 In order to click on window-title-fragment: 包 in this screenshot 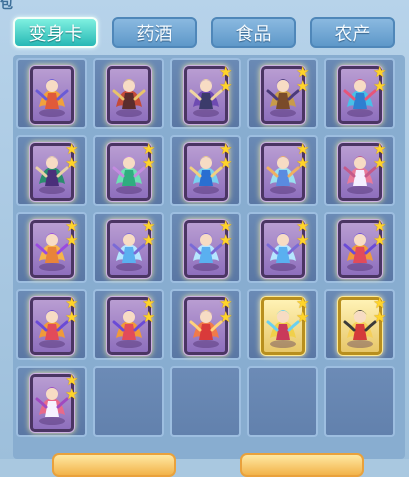, I will do `click(7, 6)`.